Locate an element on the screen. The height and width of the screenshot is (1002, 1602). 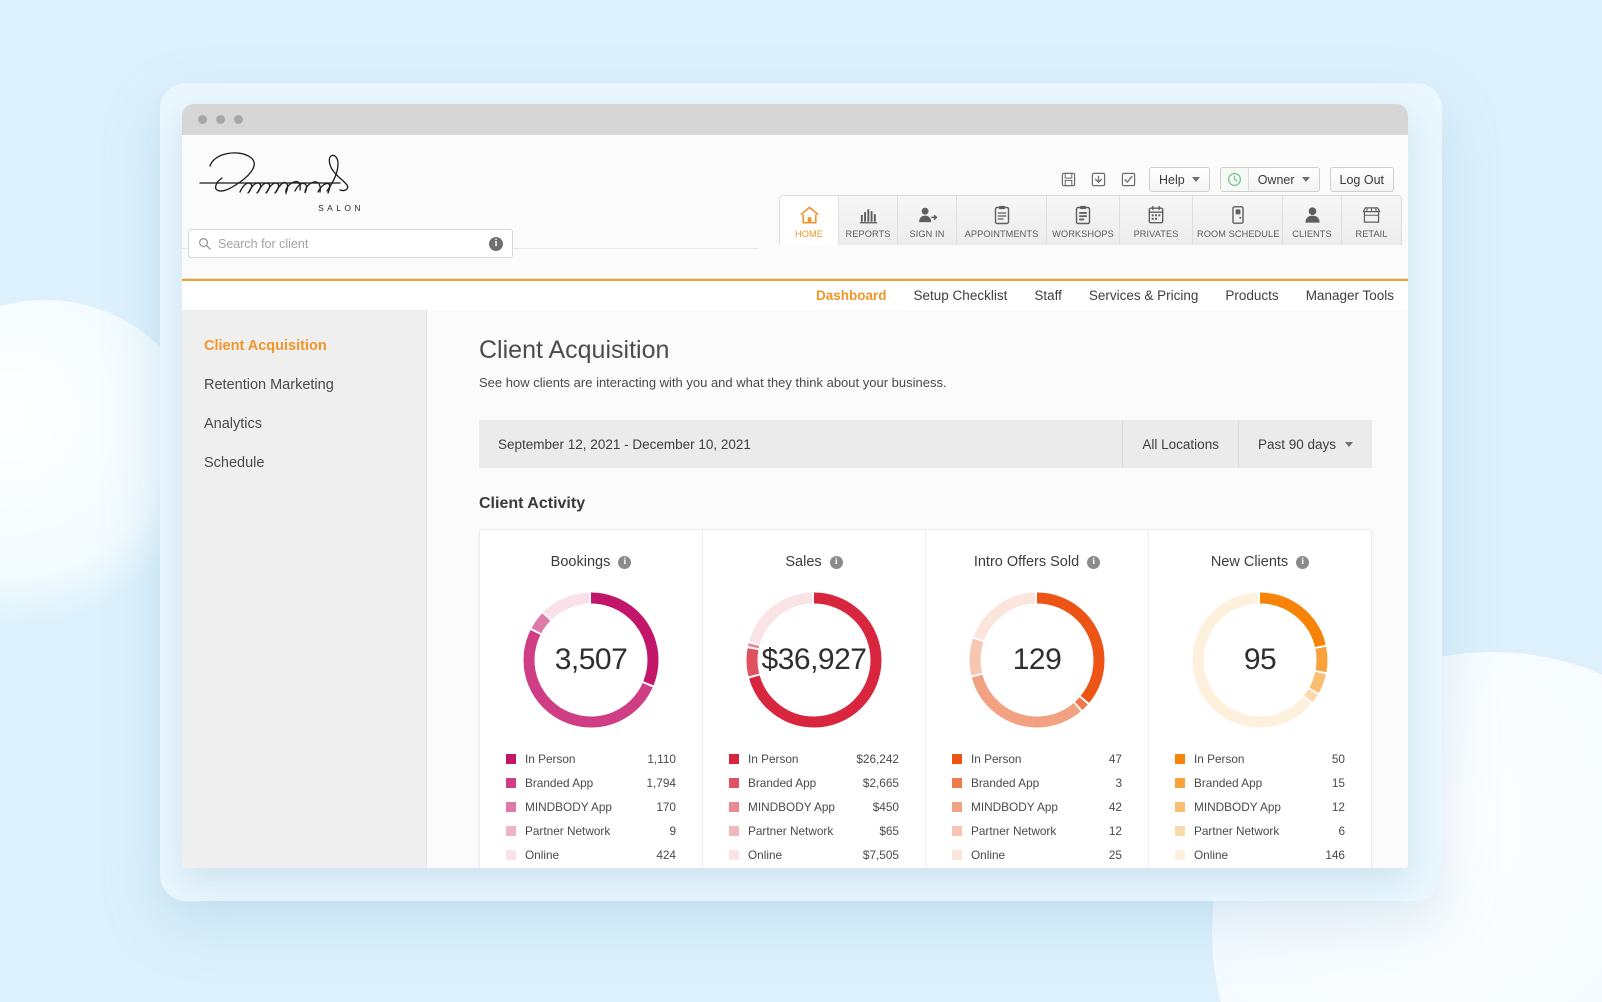
sidebar-item-retention-marketing: Retention Marketing is located at coordinates (315, 385).